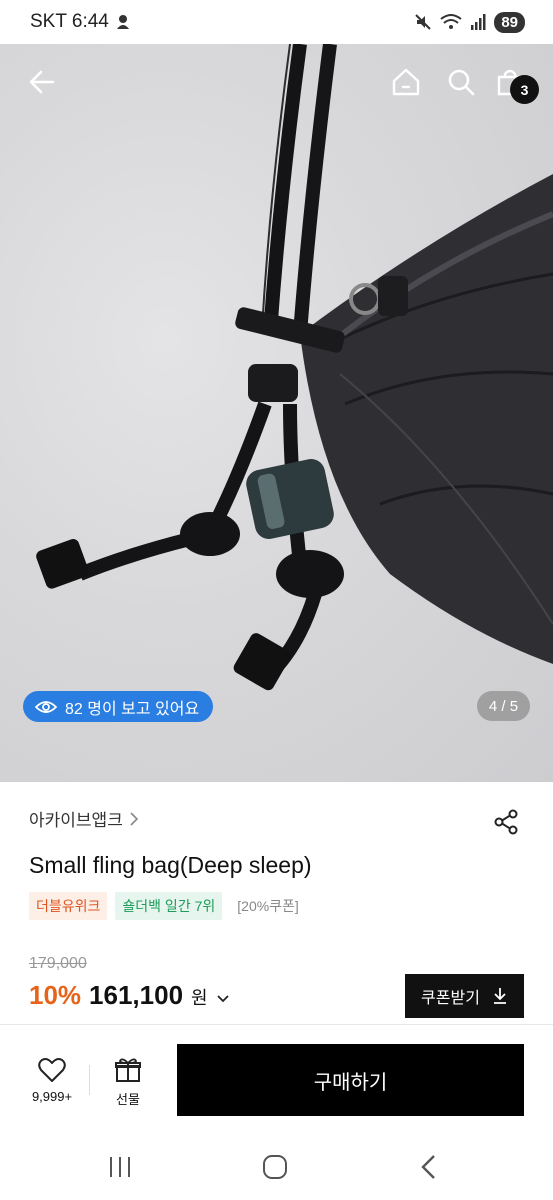 The image size is (553, 1200). I want to click on buy-button: 구매하기, so click(350, 1080).